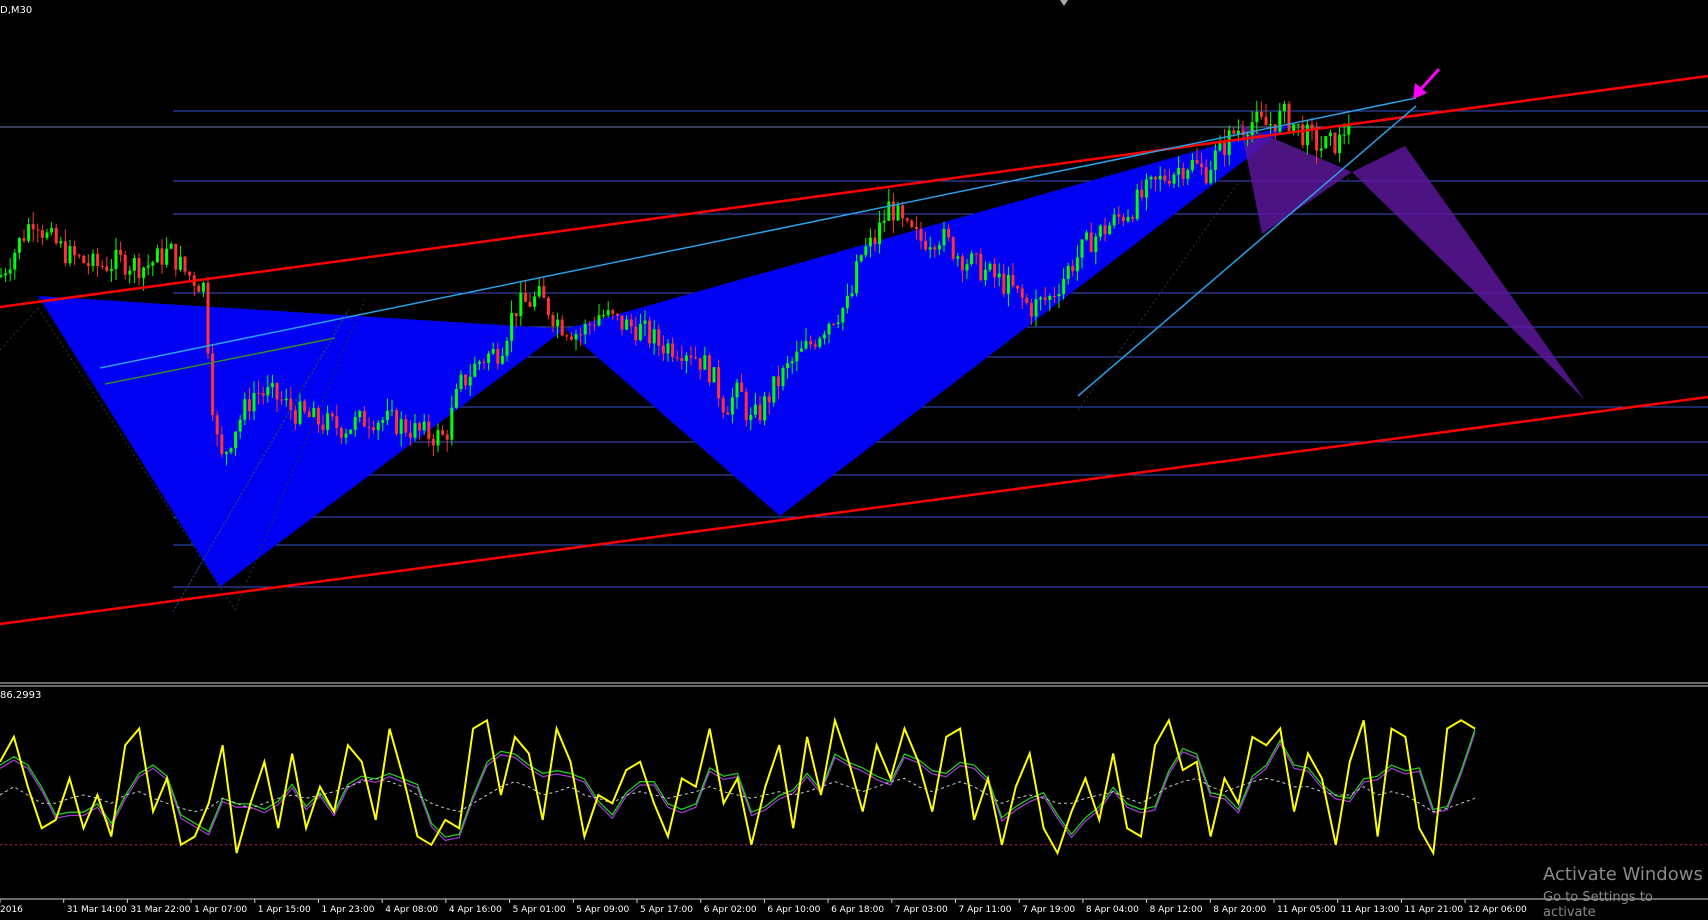 Image resolution: width=1708 pixels, height=920 pixels. Describe the element at coordinates (284, 910) in the screenshot. I see `time-axis-label: 1 Apr 15:00` at that location.